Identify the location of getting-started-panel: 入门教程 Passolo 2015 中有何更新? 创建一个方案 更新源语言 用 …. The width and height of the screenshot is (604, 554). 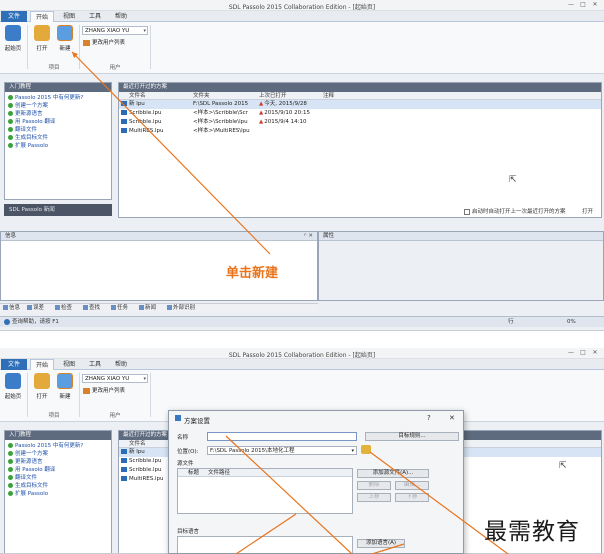
(58, 141).